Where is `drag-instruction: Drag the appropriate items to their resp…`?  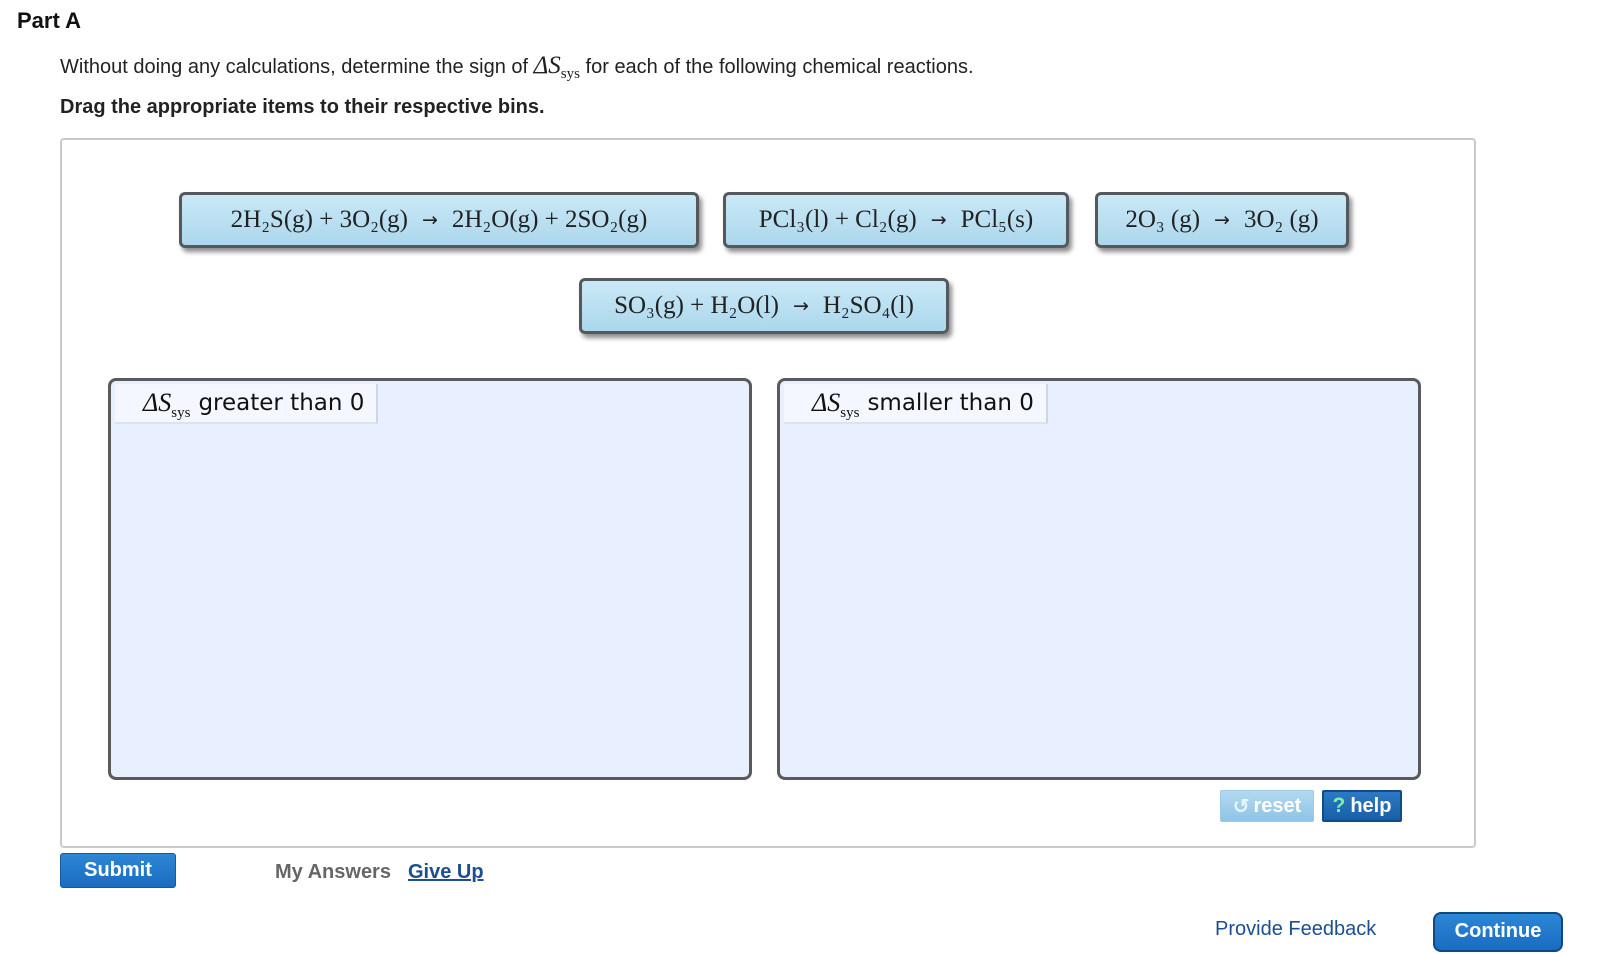
drag-instruction: Drag the appropriate items to their resp… is located at coordinates (302, 107).